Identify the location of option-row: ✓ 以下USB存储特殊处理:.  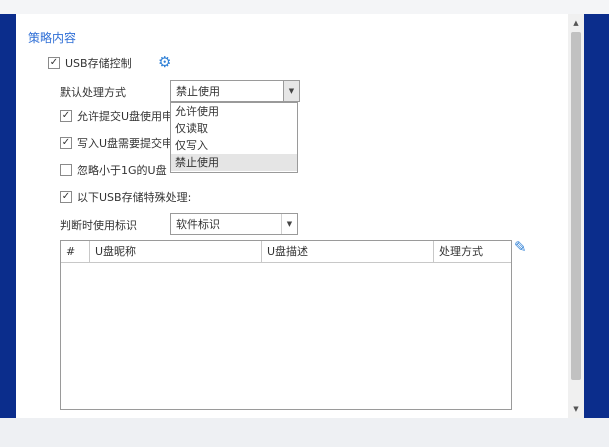
(125, 197).